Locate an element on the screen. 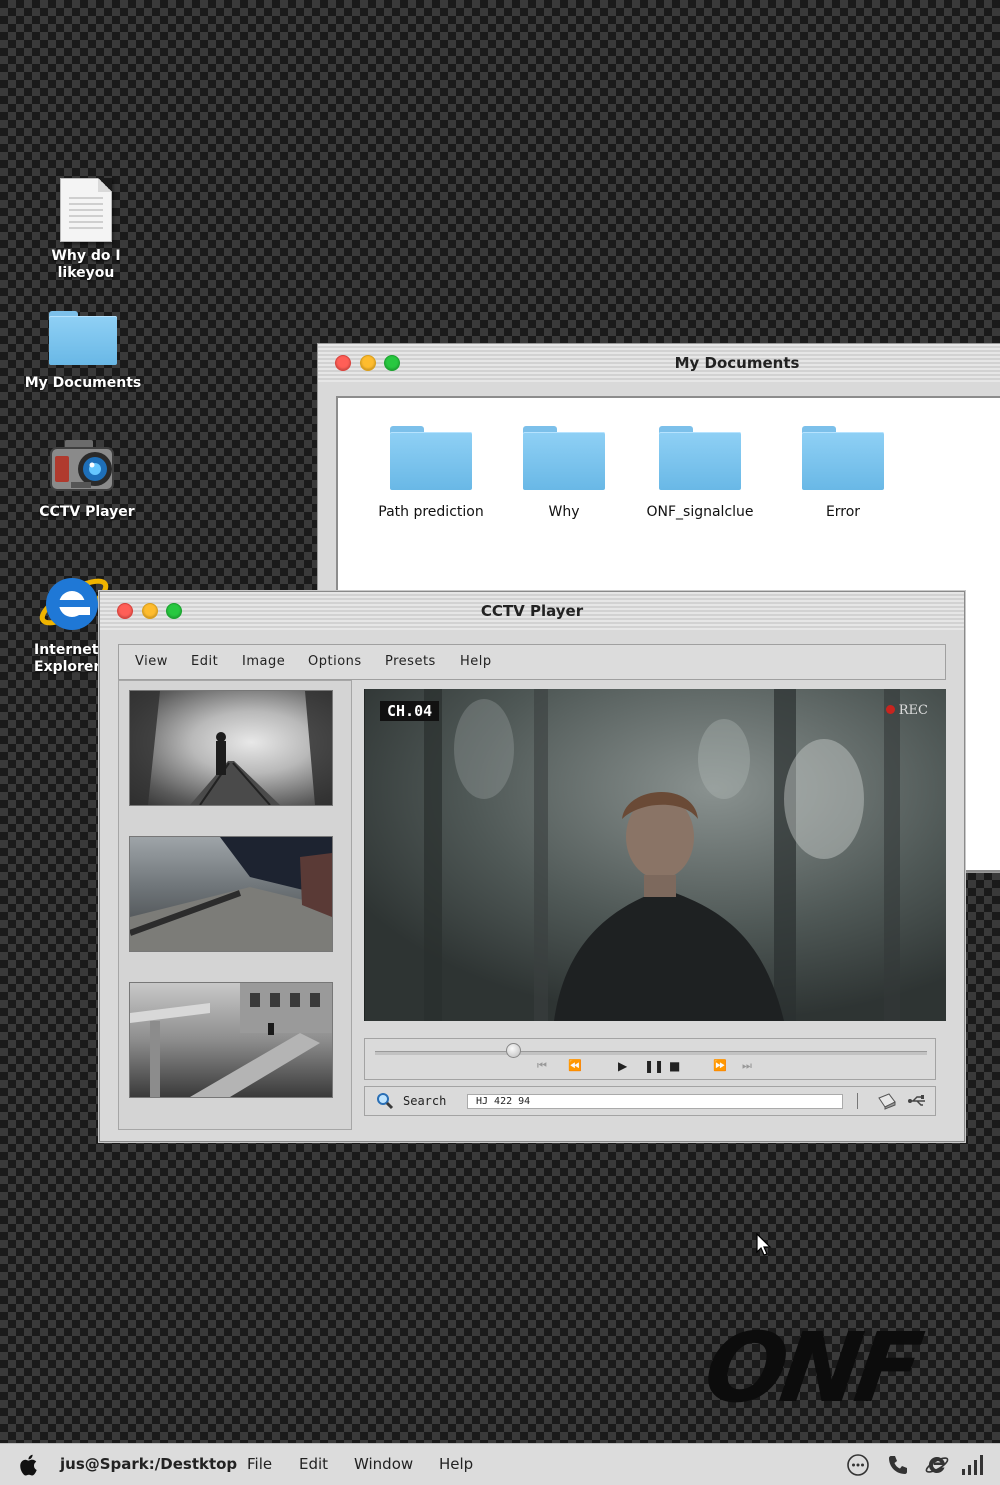  menu-options: Options is located at coordinates (335, 662).